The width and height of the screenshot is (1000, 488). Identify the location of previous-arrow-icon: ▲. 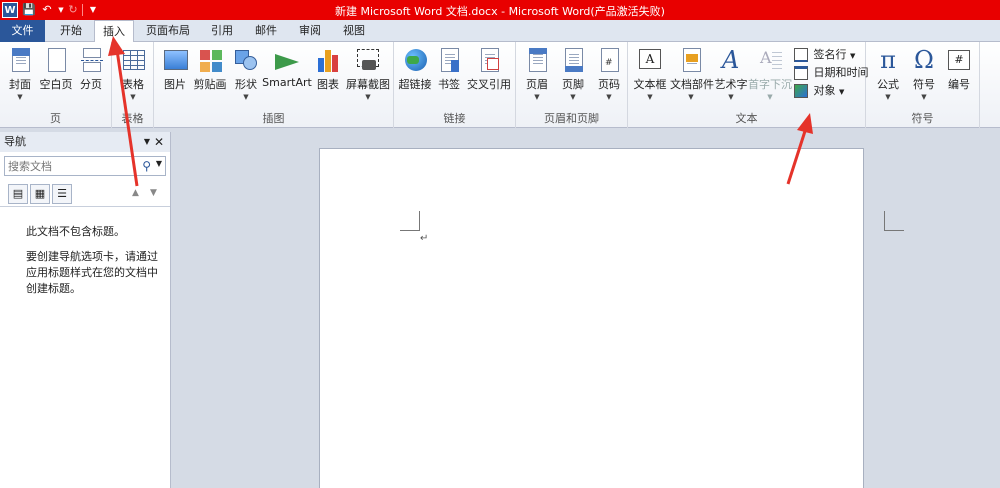
(135, 193).